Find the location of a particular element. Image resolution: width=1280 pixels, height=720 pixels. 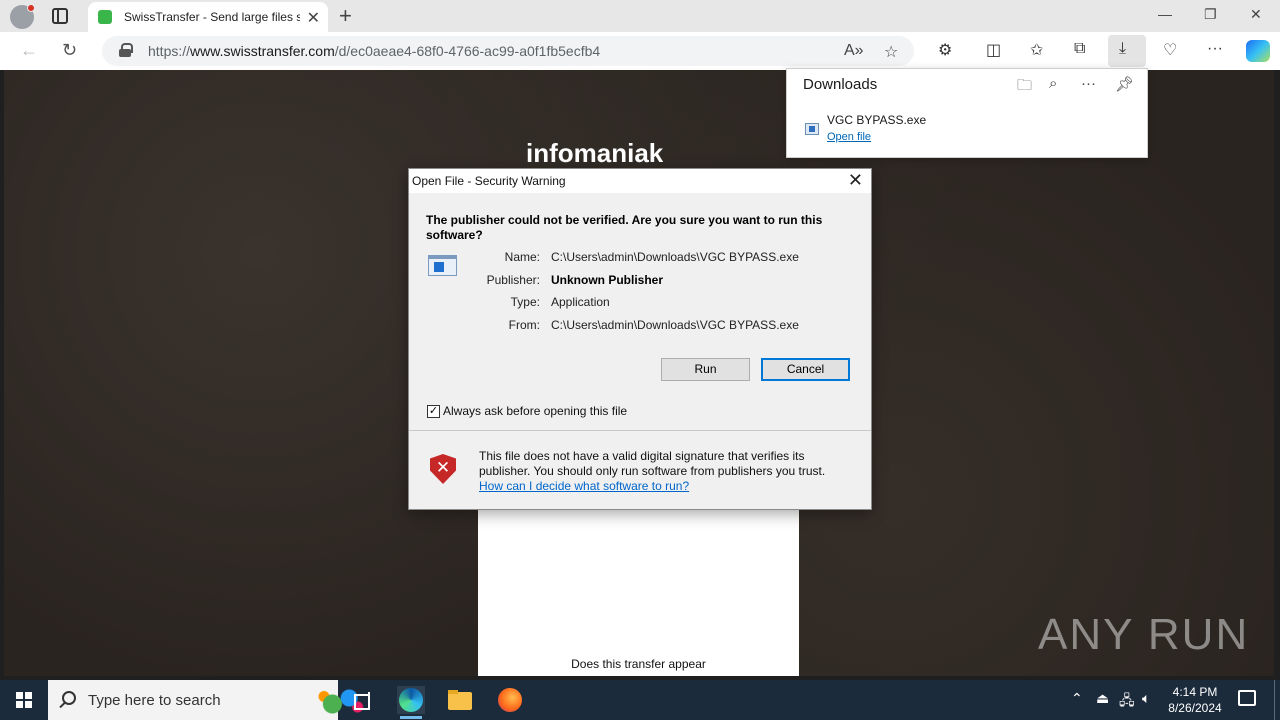

tab-actions-icon is located at coordinates (60, 16).